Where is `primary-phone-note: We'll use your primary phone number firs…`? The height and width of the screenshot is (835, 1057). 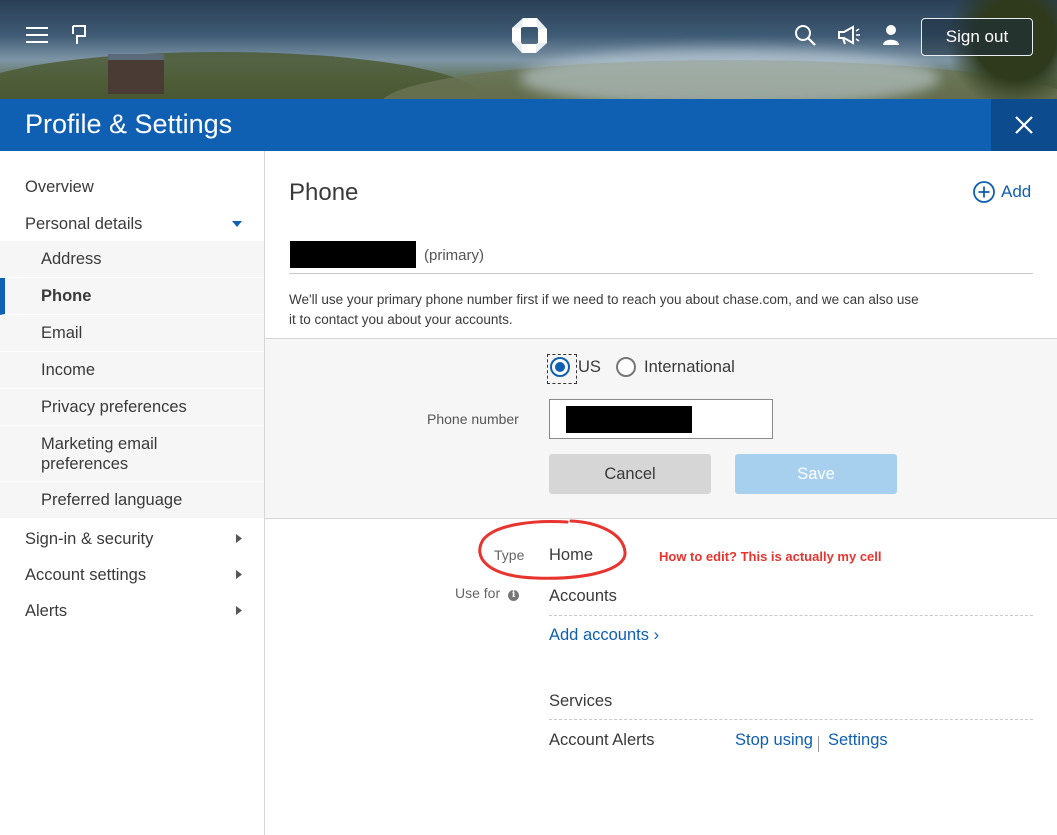
primary-phone-note: We'll use your primary phone number firs… is located at coordinates (604, 309).